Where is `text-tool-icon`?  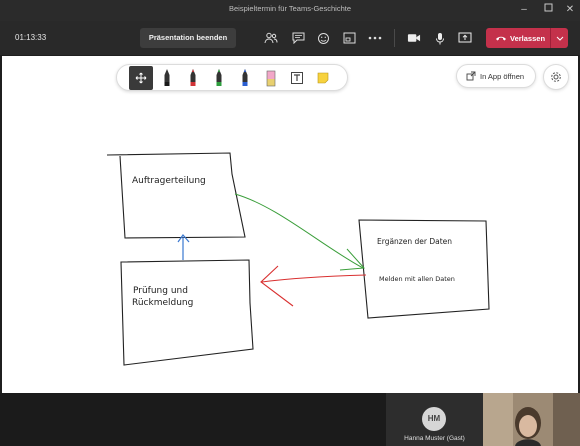
text-tool-icon is located at coordinates (297, 78).